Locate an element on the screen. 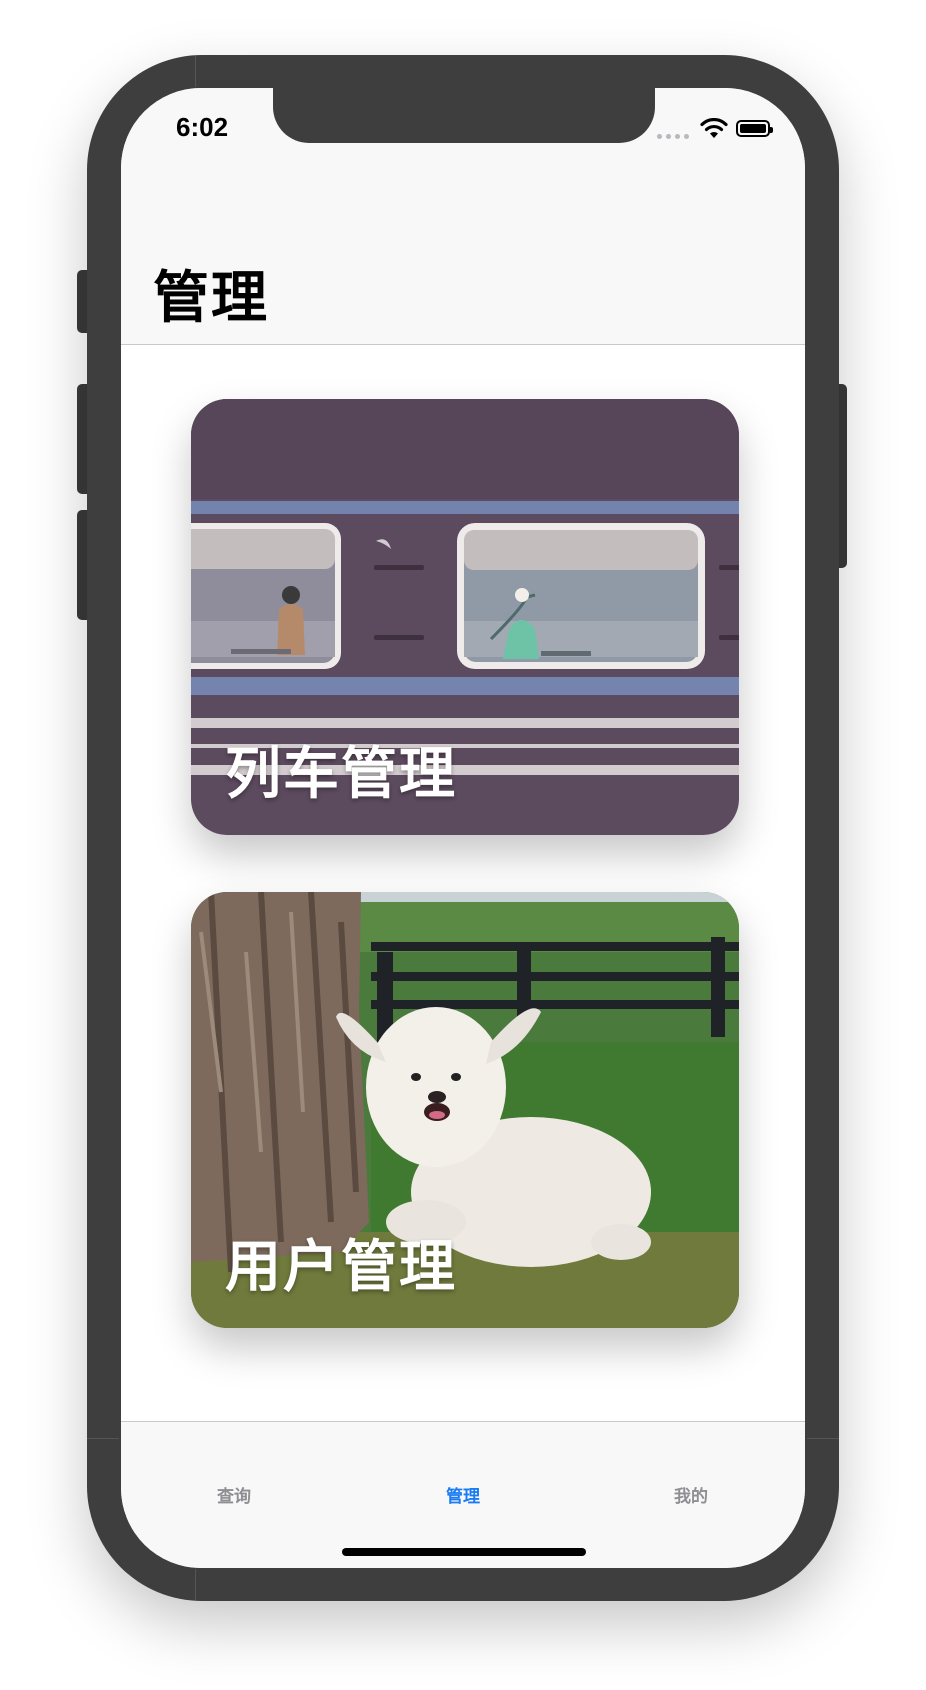  tab-manage: 管理 is located at coordinates (463, 1494).